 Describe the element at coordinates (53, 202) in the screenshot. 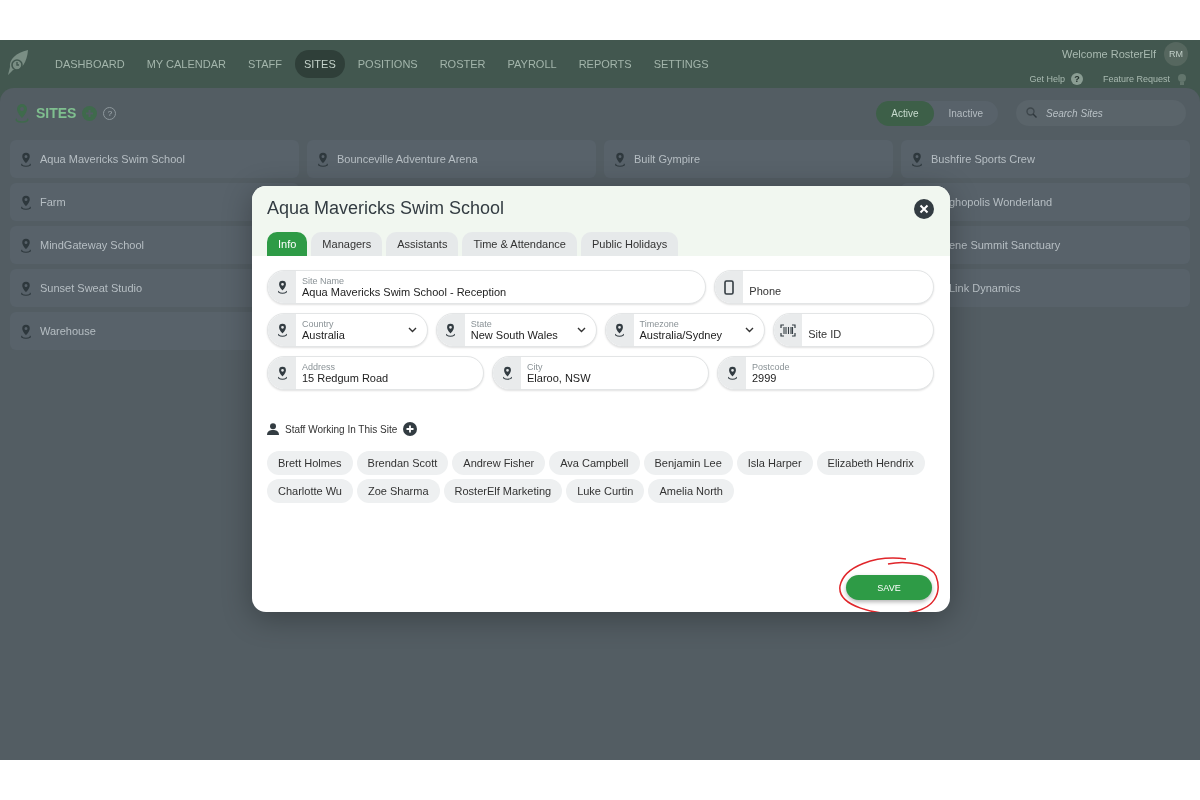

I see `site-name: Farm` at that location.